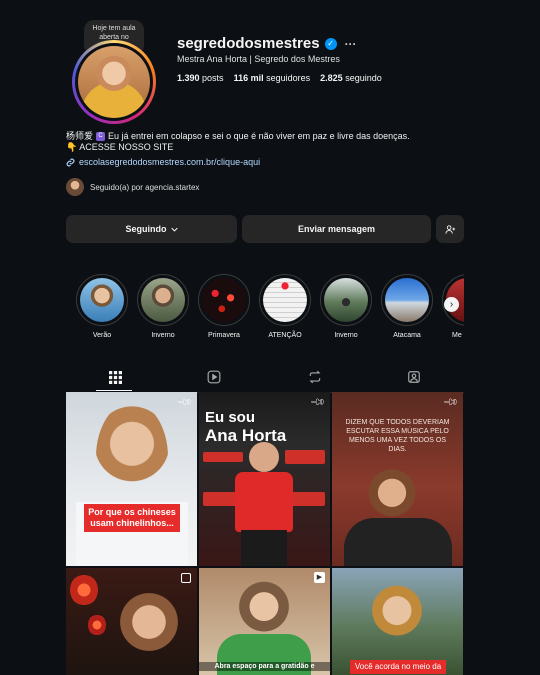 The width and height of the screenshot is (540, 675). Describe the element at coordinates (80, 136) in the screenshot. I see `bio-prefix: 杨师爱` at that location.